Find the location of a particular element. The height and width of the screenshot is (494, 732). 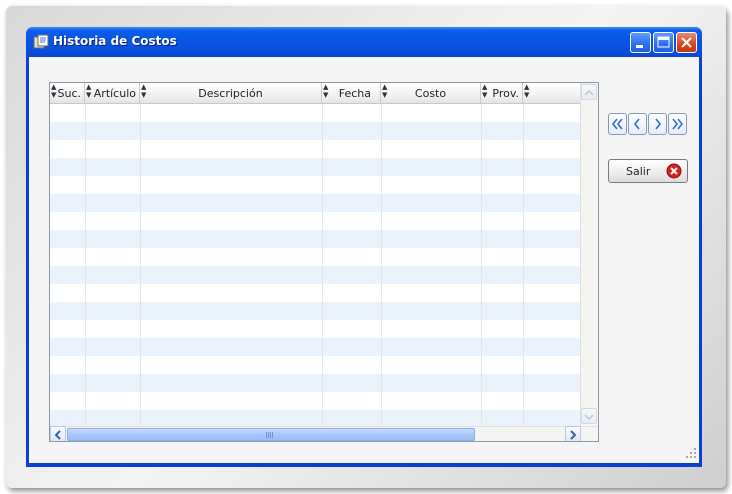

column-label: Descripción is located at coordinates (230, 93).